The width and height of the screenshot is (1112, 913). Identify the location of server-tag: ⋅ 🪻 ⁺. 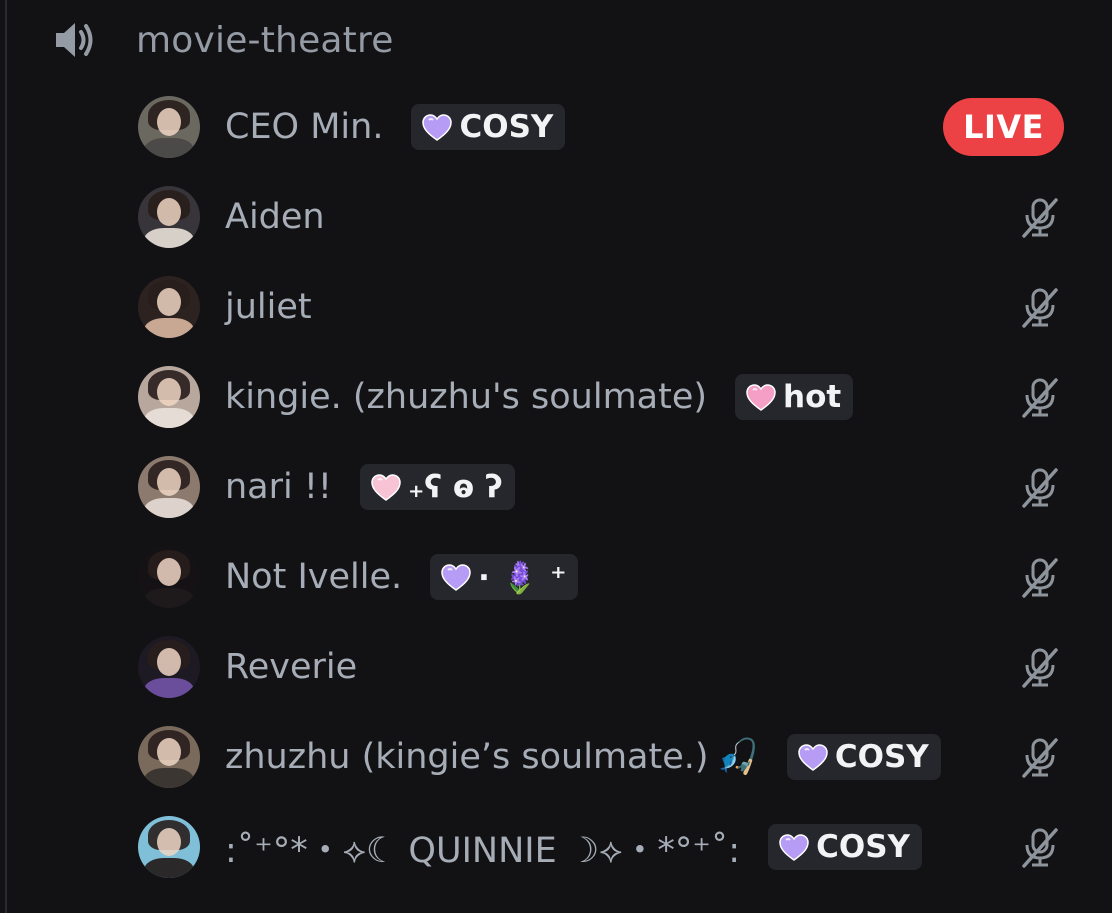
(504, 577).